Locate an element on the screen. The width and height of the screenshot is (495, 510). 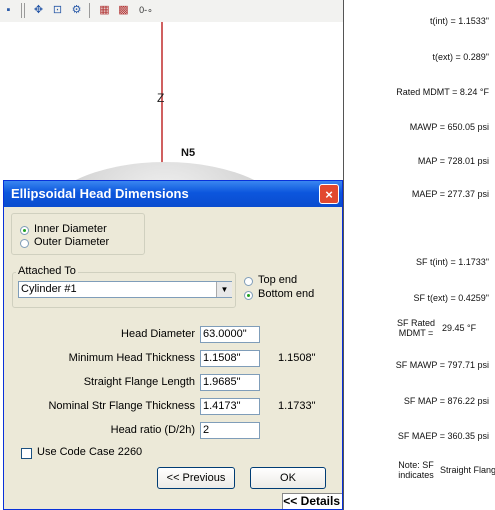
sf-text-result: SF t(ext) = 0.4259" is located at coordinates (451, 298).